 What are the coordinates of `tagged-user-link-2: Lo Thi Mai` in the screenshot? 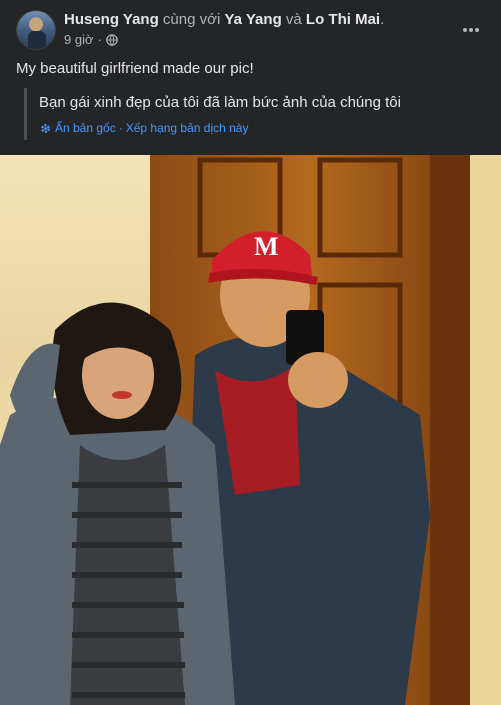 It's located at (343, 19).